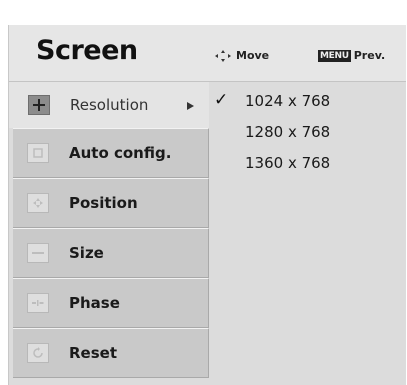  I want to click on move-hint: Move, so click(242, 55).